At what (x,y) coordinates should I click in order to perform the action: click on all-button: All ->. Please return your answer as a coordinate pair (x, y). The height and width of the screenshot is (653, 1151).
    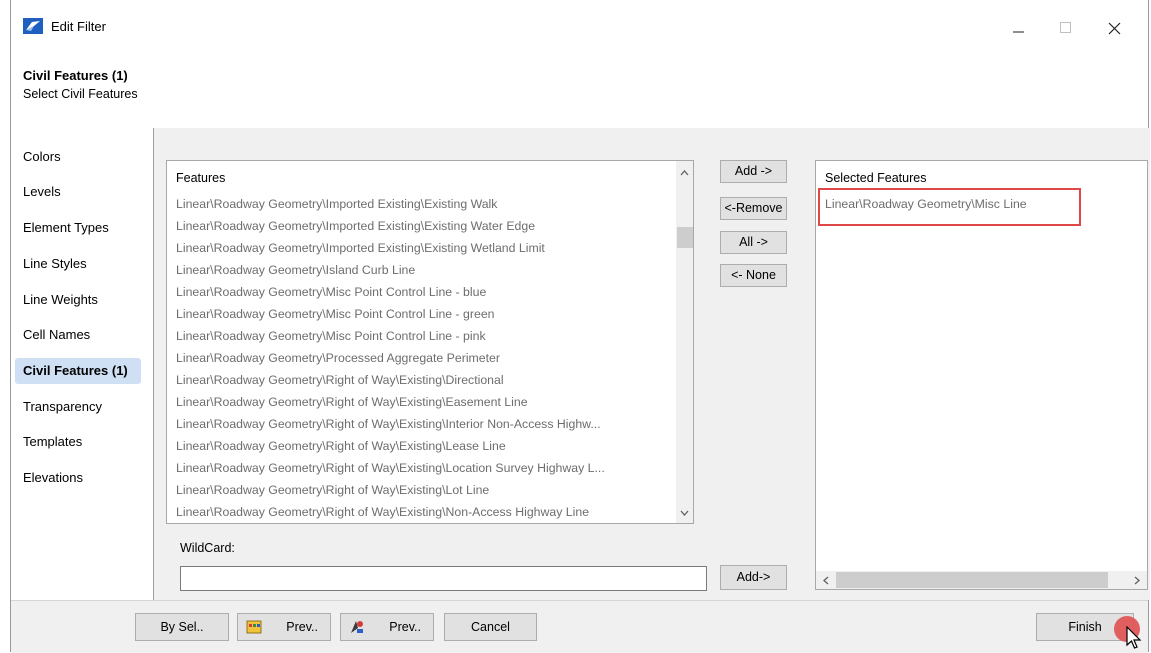
    Looking at the image, I should click on (753, 242).